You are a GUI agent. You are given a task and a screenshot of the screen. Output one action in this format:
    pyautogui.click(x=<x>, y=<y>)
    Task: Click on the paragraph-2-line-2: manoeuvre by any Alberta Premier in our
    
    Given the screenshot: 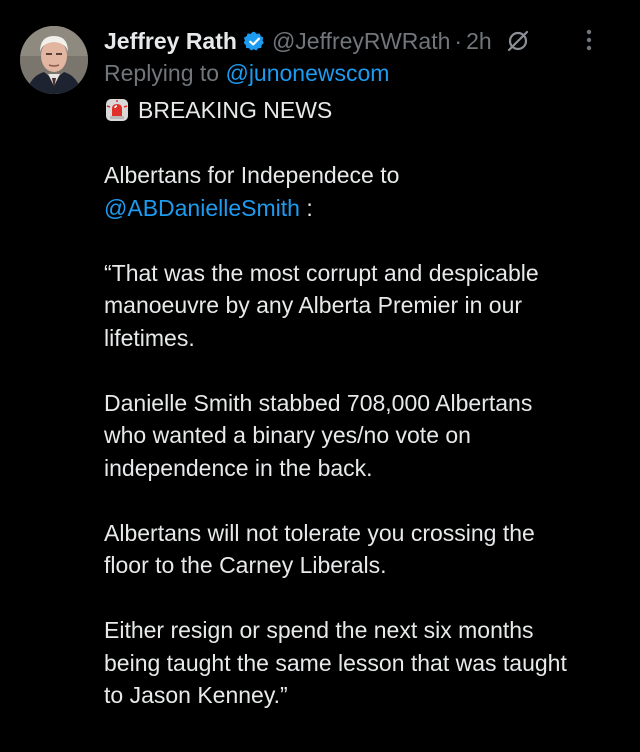 What is the action you would take?
    pyautogui.click(x=313, y=305)
    